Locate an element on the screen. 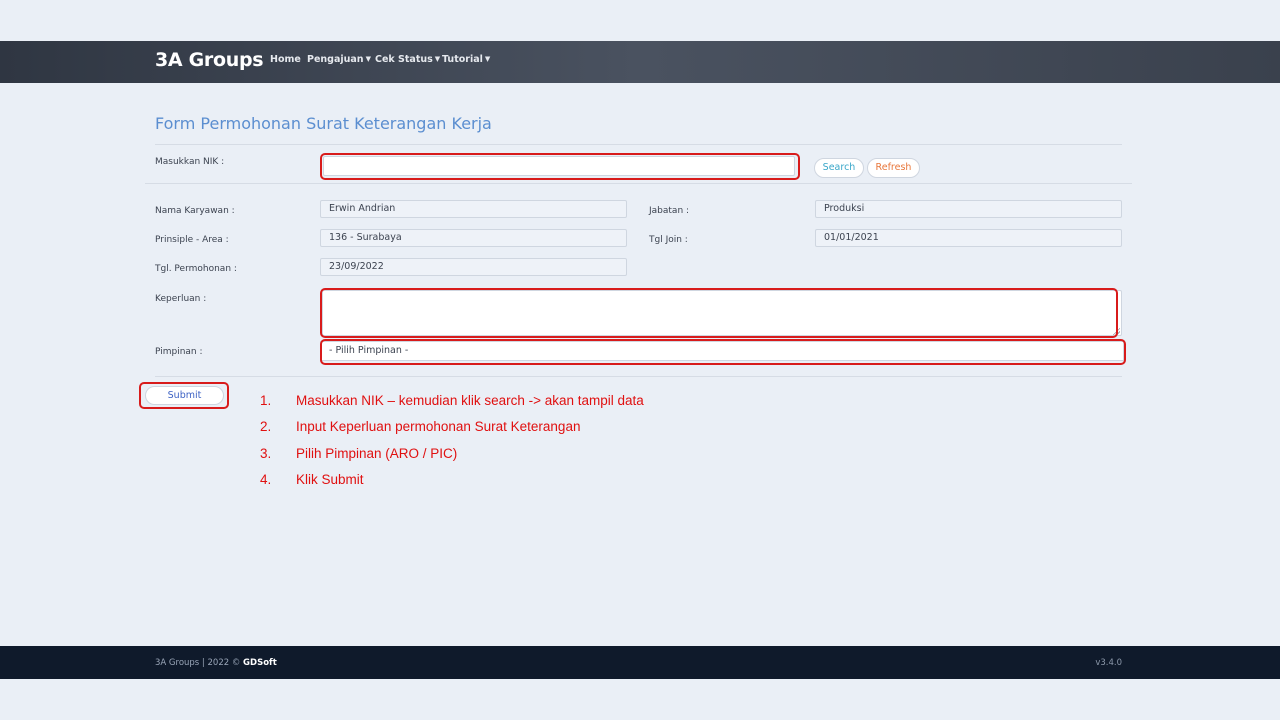 The image size is (1280, 720). principle-area-field: 136 - Surabaya is located at coordinates (473, 238).